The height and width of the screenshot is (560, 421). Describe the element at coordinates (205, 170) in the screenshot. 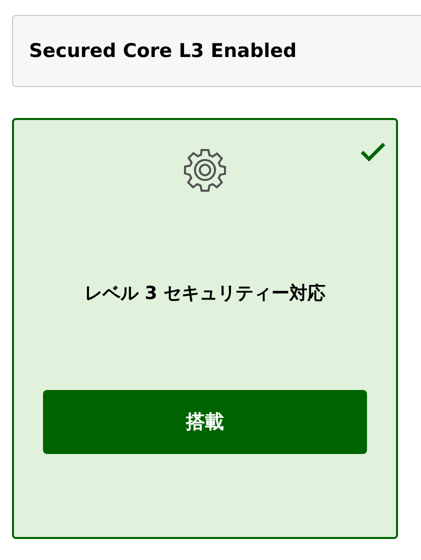

I see `gear-icon` at that location.